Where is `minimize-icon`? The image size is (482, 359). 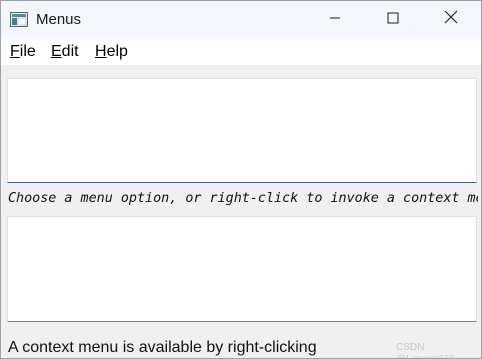
minimize-icon is located at coordinates (335, 20).